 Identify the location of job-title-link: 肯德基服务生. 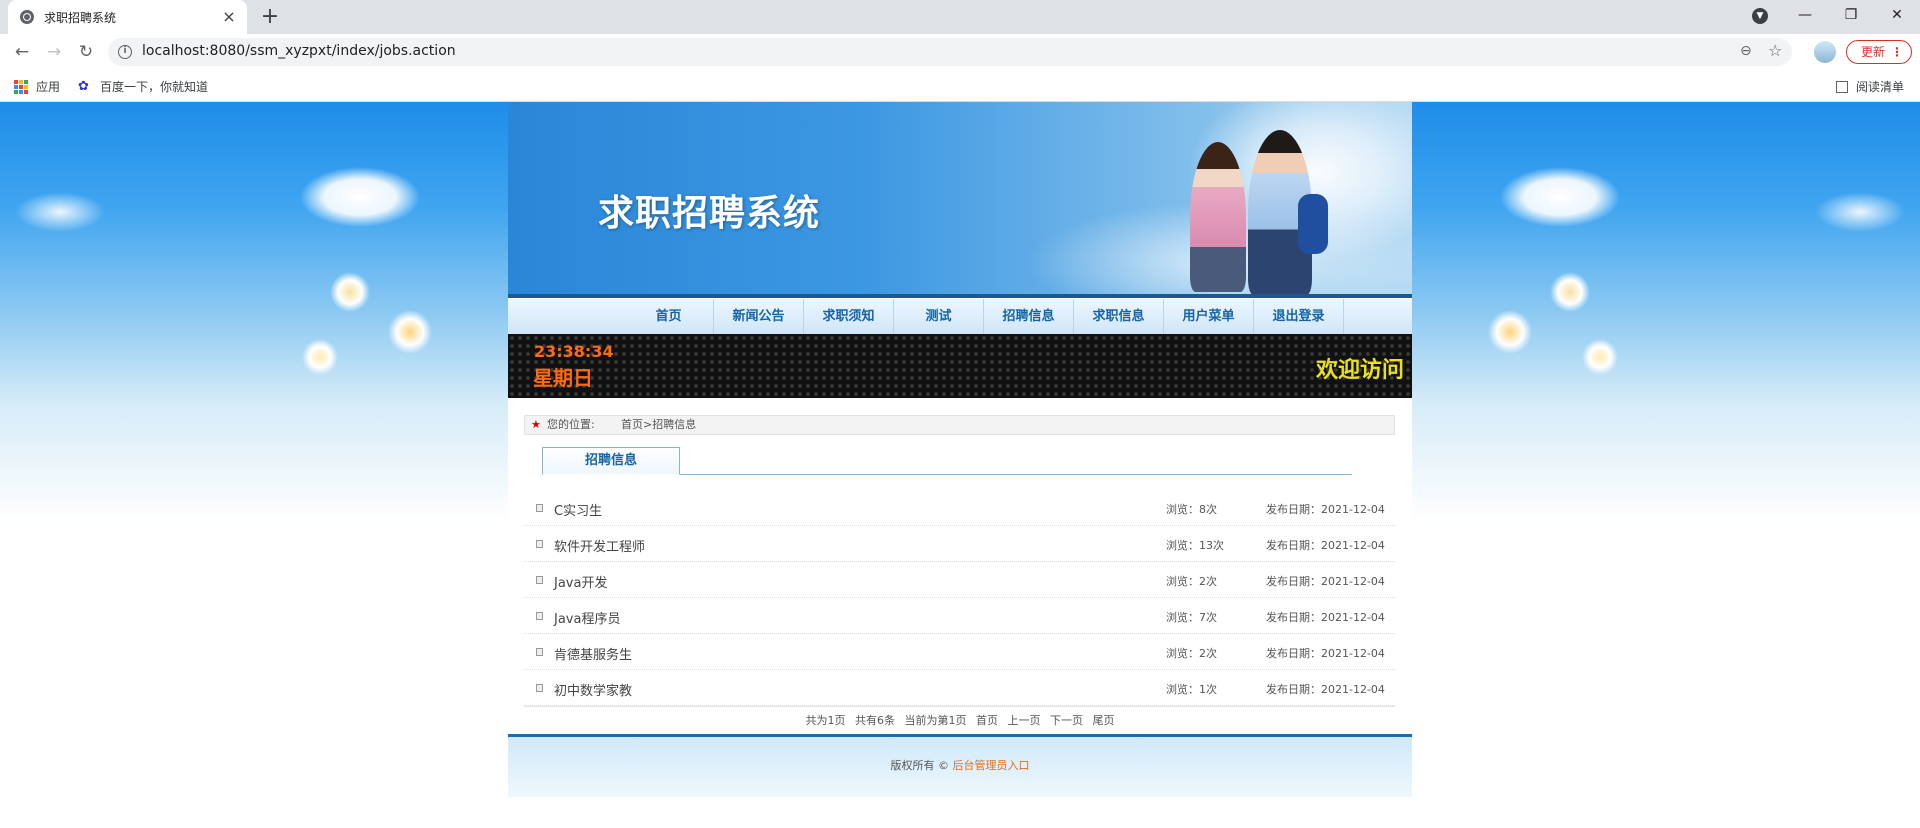
(593, 653).